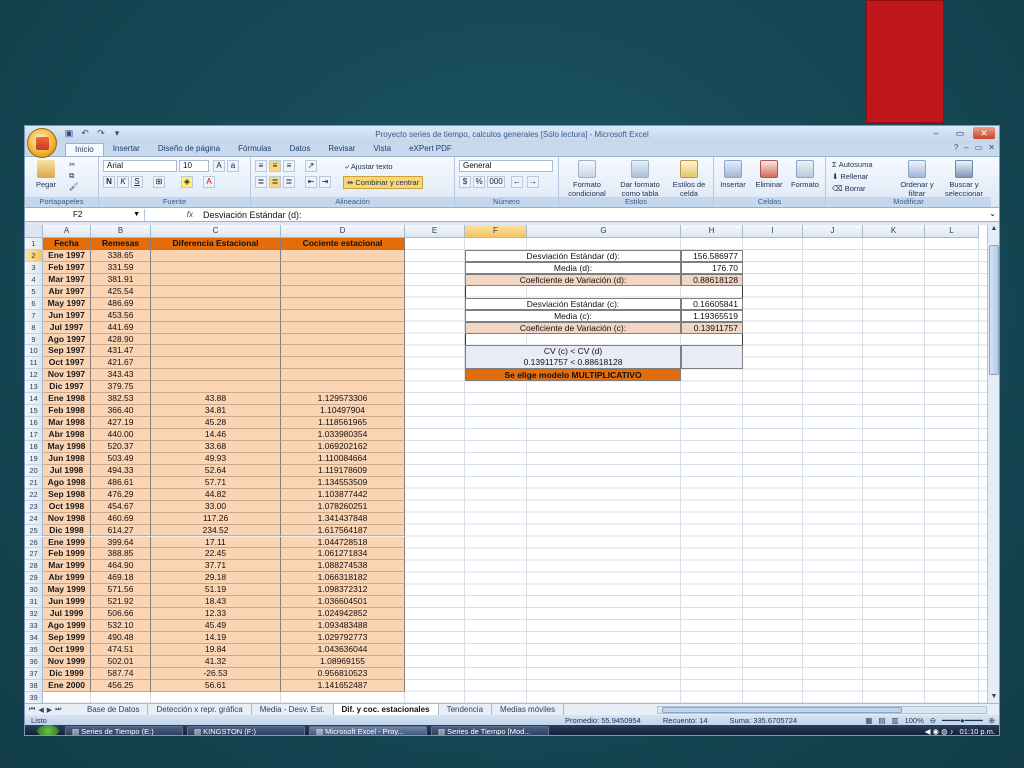 The width and height of the screenshot is (1024, 768). What do you see at coordinates (34, 506) in the screenshot?
I see `row-header: 23` at bounding box center [34, 506].